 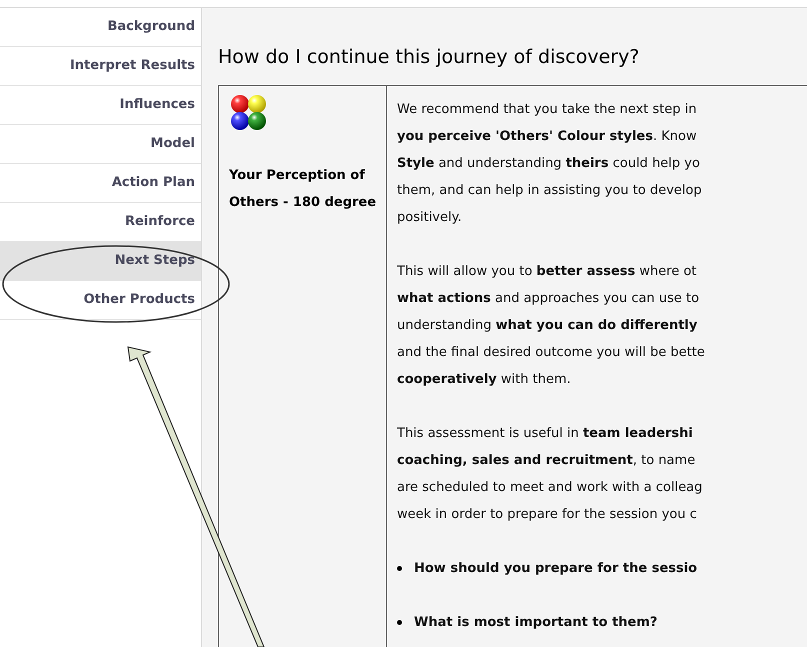 I want to click on coloured-balls-icon, so click(x=249, y=113).